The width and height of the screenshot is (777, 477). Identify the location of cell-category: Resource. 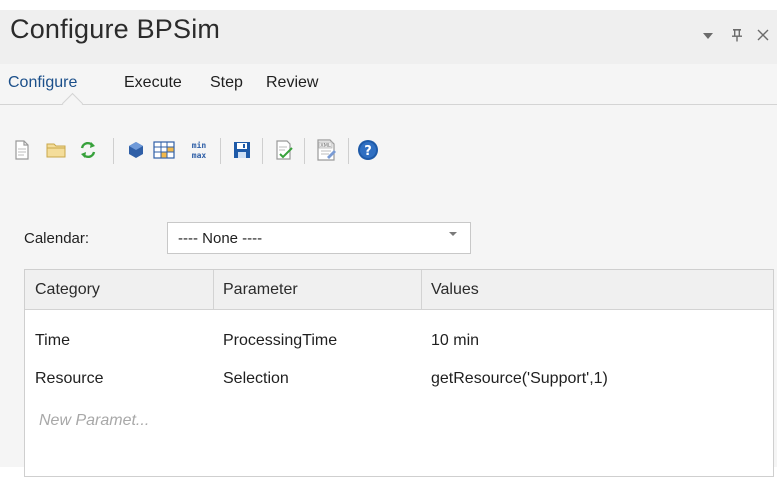
(64, 379).